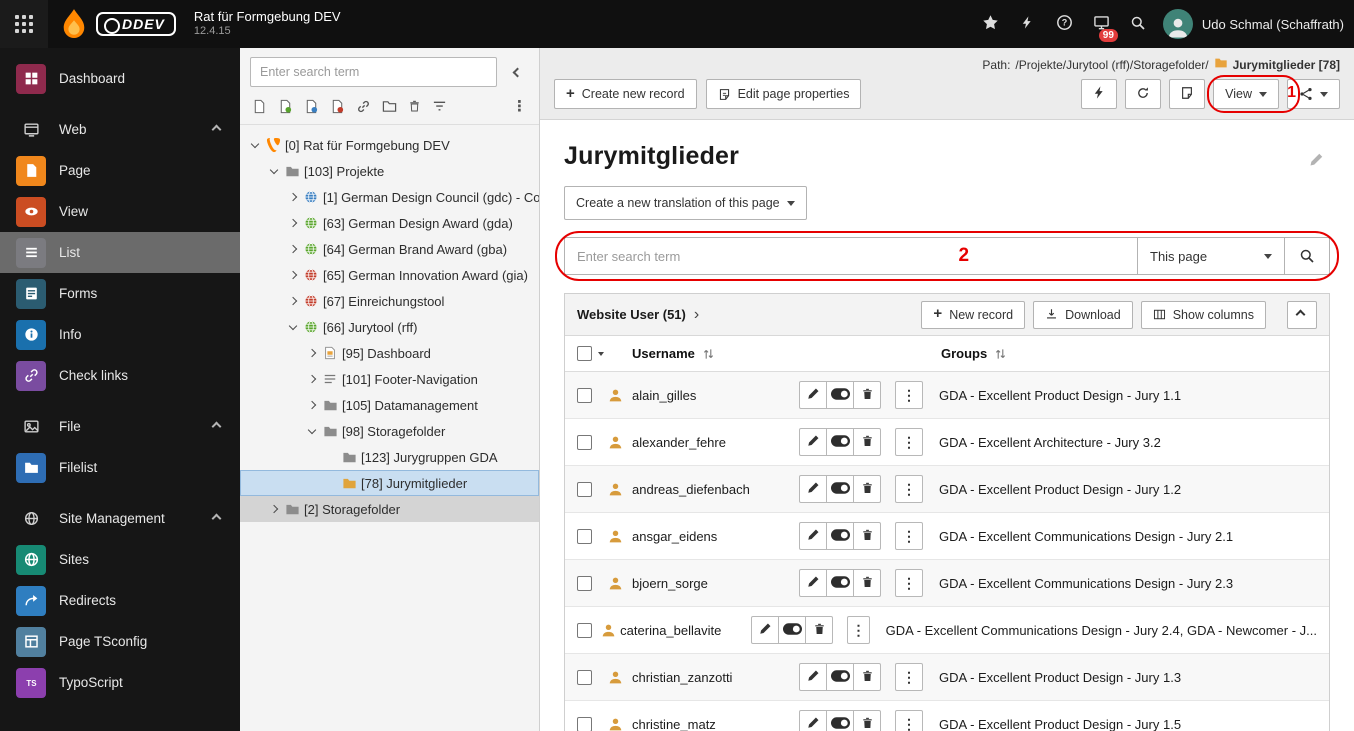 This screenshot has height=731, width=1354. Describe the element at coordinates (696, 314) in the screenshot. I see `chevron-right-icon: ›` at that location.